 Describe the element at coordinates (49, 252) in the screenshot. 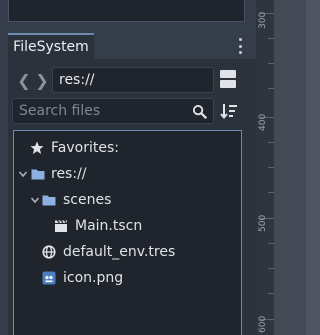

I see `globe-icon` at that location.